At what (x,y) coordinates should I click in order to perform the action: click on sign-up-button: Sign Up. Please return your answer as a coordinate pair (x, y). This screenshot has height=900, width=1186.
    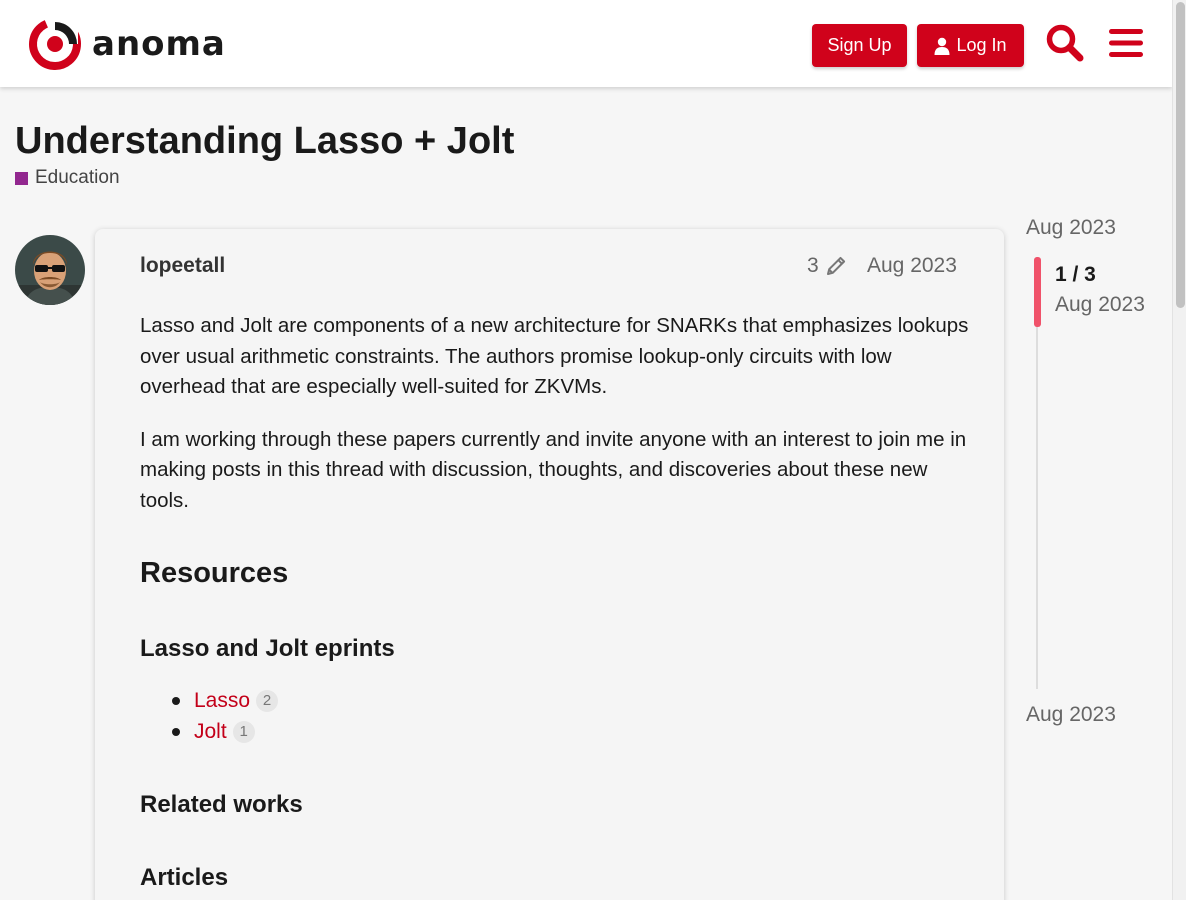
    Looking at the image, I should click on (859, 45).